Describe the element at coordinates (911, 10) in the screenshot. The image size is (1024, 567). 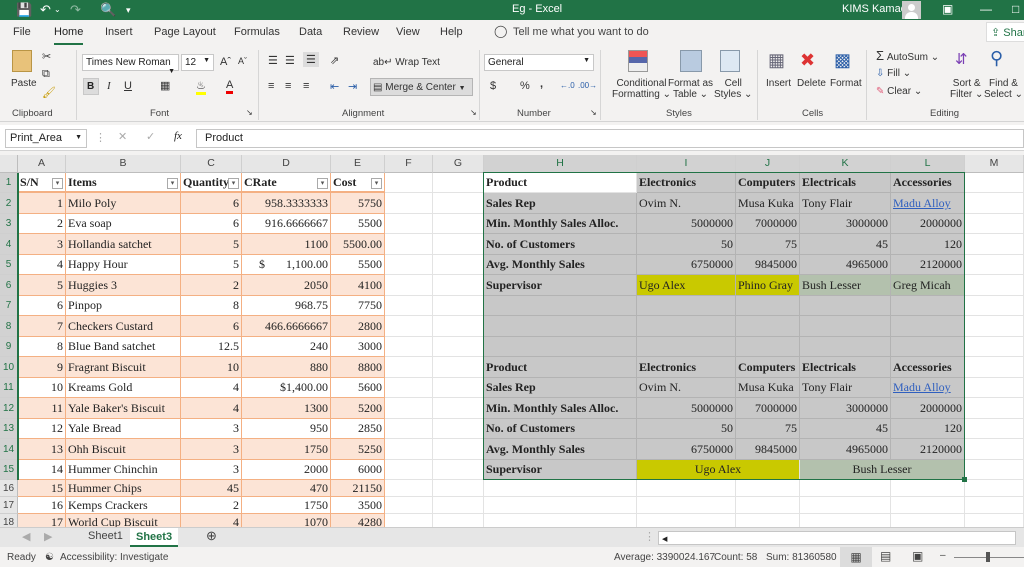
I see `avatar` at that location.